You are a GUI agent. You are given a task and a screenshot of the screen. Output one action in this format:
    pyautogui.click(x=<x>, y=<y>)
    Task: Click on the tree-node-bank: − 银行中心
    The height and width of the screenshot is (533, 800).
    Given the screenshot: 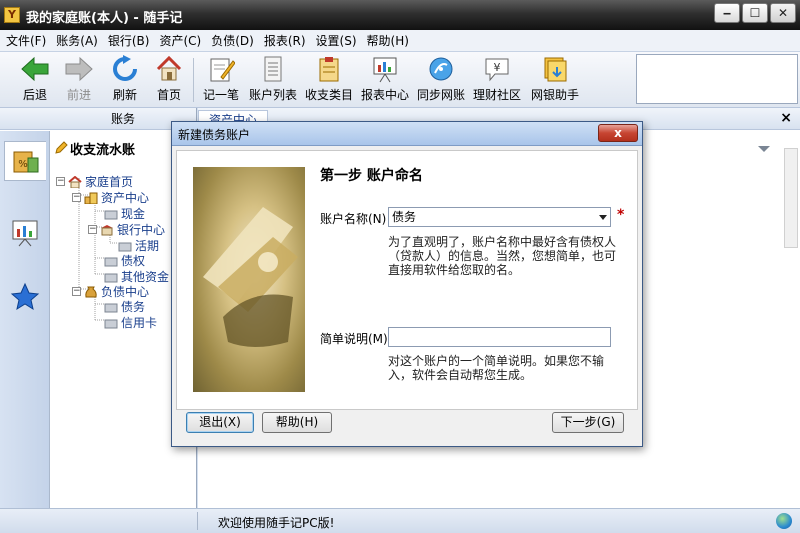 What is the action you would take?
    pyautogui.click(x=126, y=229)
    